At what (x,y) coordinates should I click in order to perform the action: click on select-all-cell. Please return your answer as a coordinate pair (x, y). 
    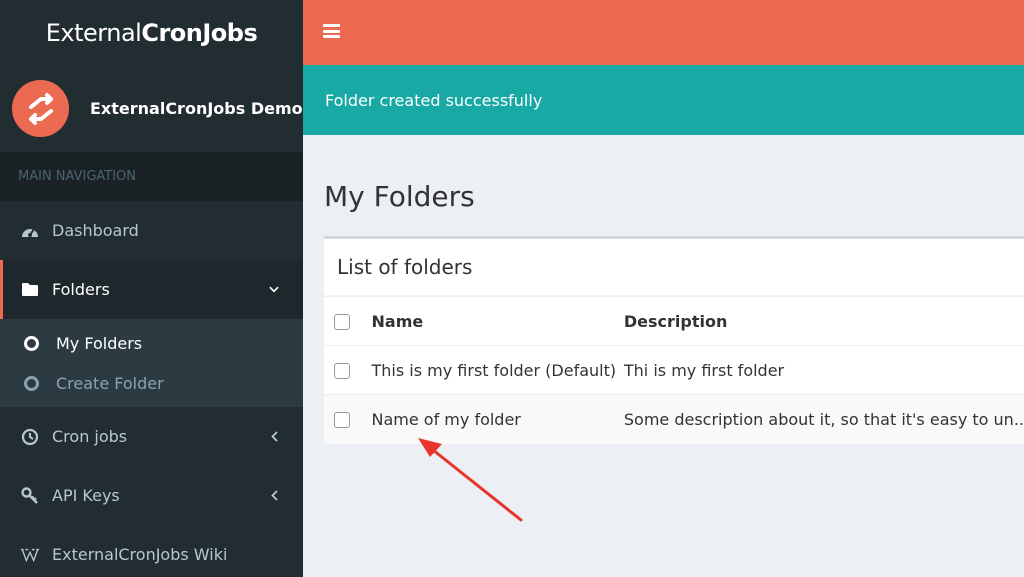
    Looking at the image, I should click on (348, 321).